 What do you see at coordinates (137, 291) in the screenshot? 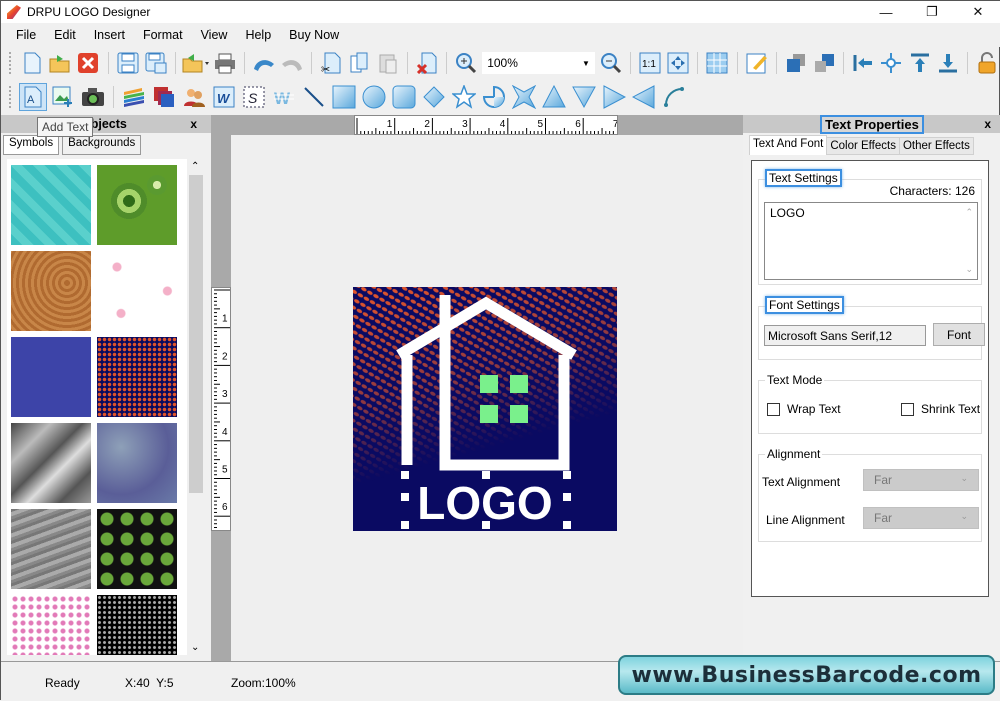
I see `thumb-pink-roses` at bounding box center [137, 291].